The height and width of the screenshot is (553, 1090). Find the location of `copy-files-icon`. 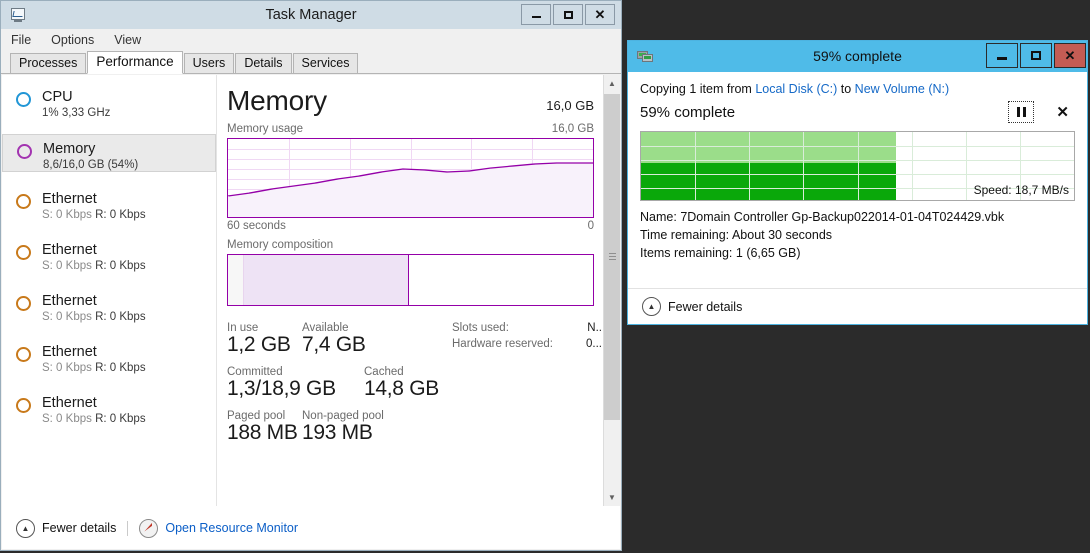

copy-files-icon is located at coordinates (646, 56).